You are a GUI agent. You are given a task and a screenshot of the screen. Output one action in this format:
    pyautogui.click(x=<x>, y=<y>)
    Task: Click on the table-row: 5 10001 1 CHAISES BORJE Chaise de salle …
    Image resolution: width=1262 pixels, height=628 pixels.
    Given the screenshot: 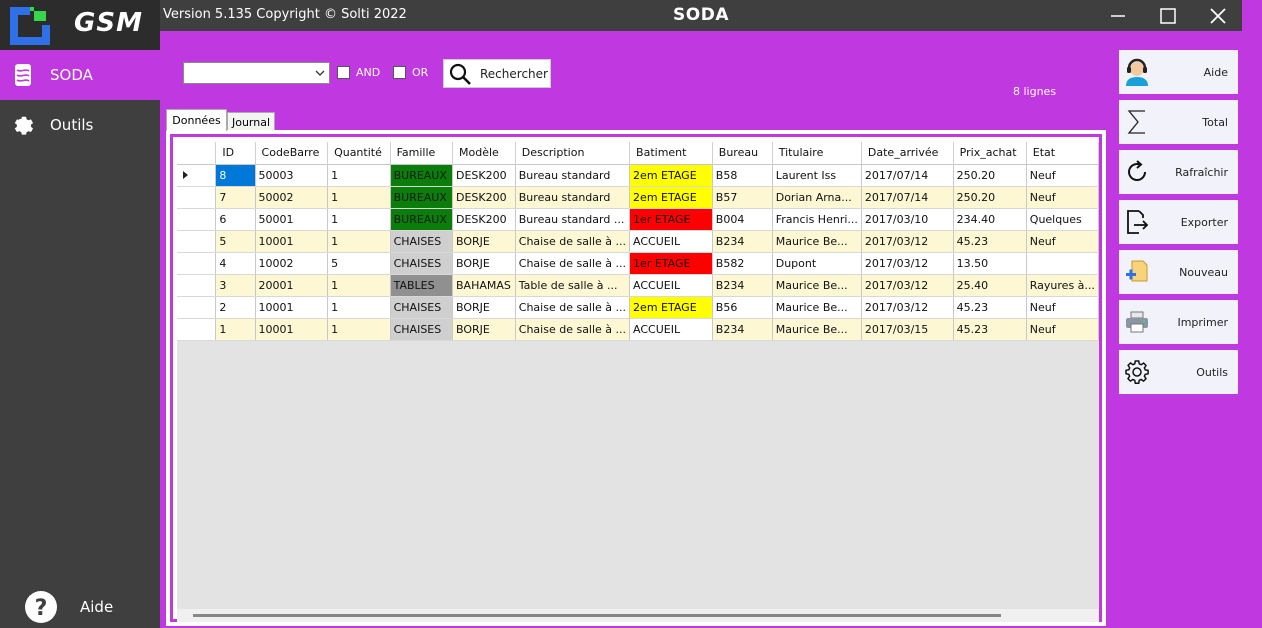 What is the action you would take?
    pyautogui.click(x=638, y=241)
    